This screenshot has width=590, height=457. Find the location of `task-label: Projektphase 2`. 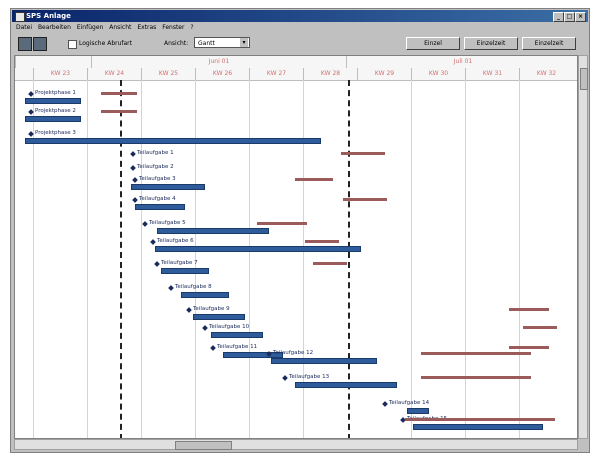

task-label: Projektphase 2 is located at coordinates (55, 111).